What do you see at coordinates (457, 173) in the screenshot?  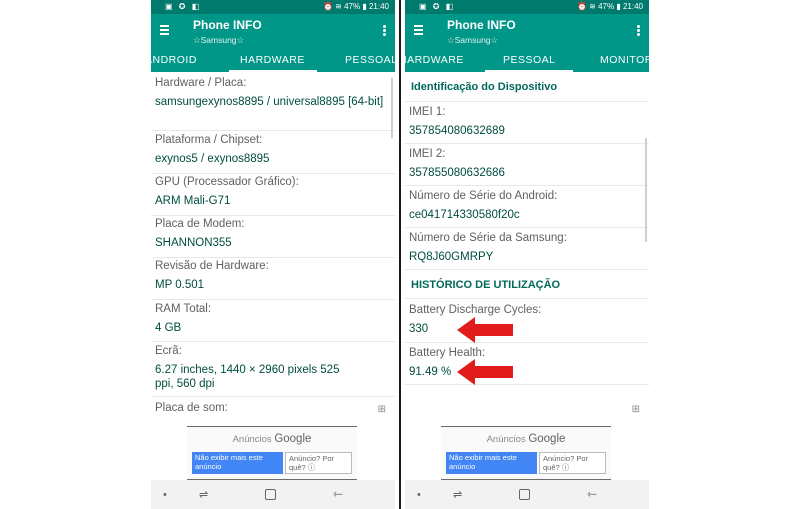 I see `item-value: 357855080632686` at bounding box center [457, 173].